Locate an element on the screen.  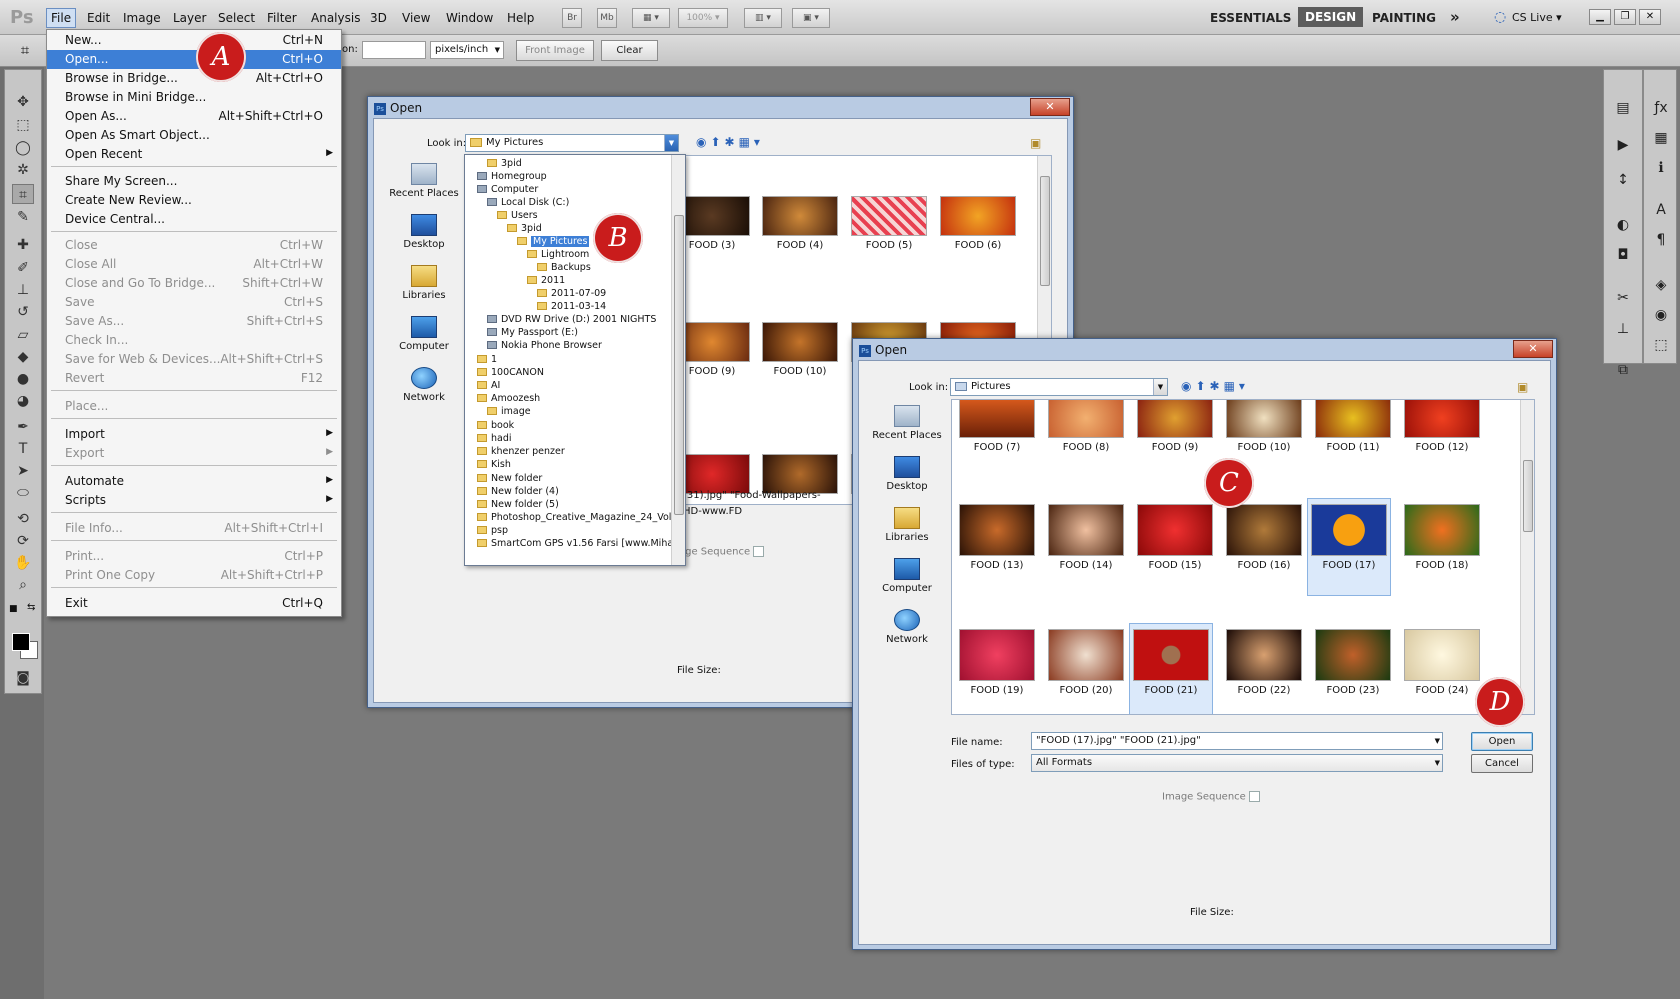
clone-stamp-tool-icon: ⊥ is located at coordinates (23, 290).